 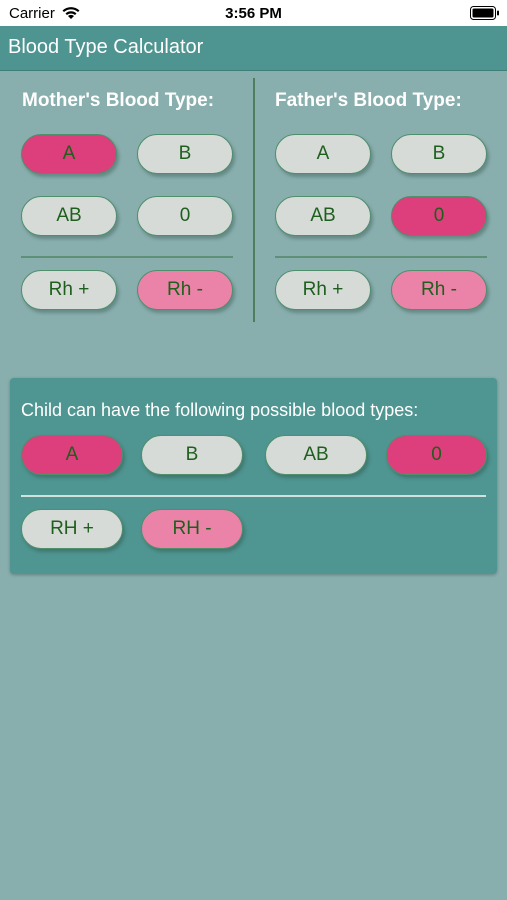 I want to click on mother-type-0-button: 0, so click(x=185, y=216).